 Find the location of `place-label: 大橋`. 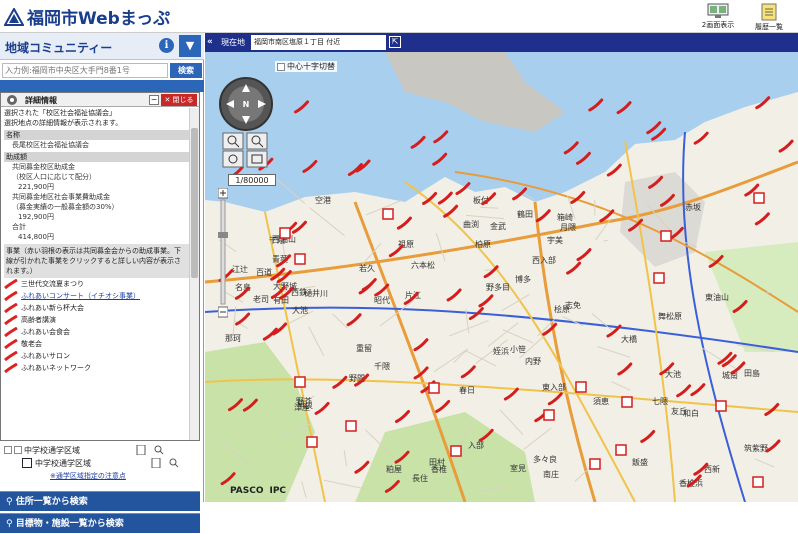

place-label: 大橋 is located at coordinates (629, 339).